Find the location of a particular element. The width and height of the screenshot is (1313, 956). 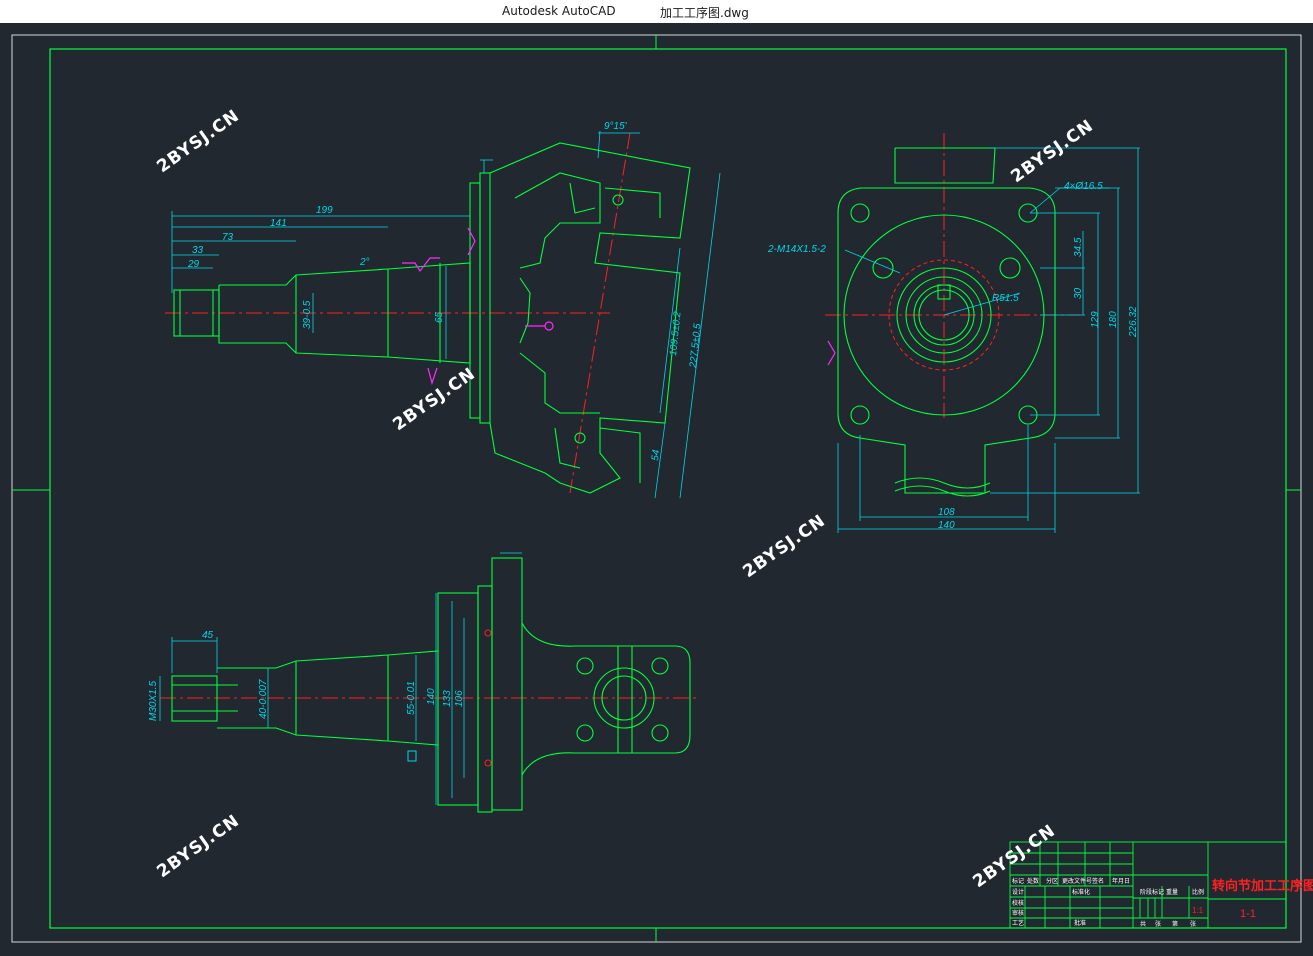

file-name: 加工工序图.dwg is located at coordinates (704, 13).